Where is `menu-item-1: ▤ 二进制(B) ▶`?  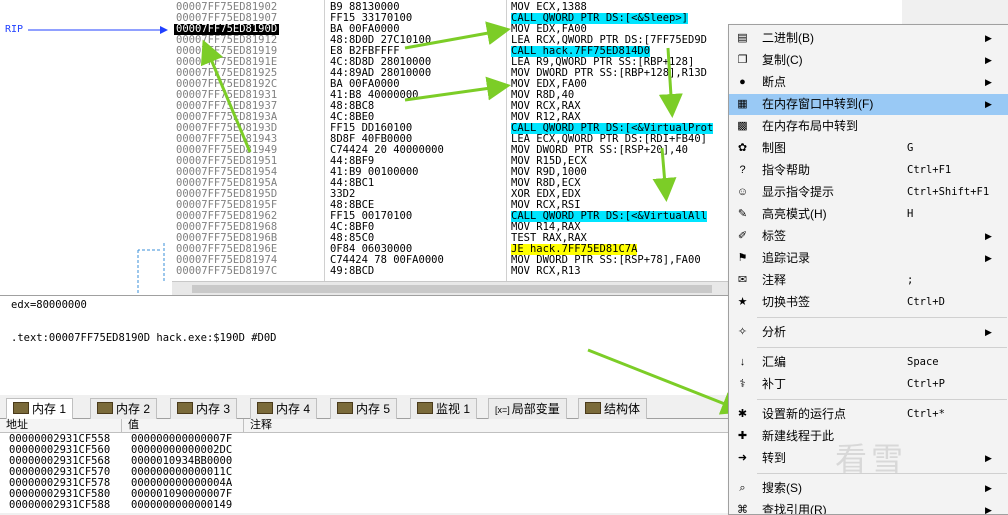
menu-item-1: ▤ 二进制(B) ▶ is located at coordinates (868, 38).